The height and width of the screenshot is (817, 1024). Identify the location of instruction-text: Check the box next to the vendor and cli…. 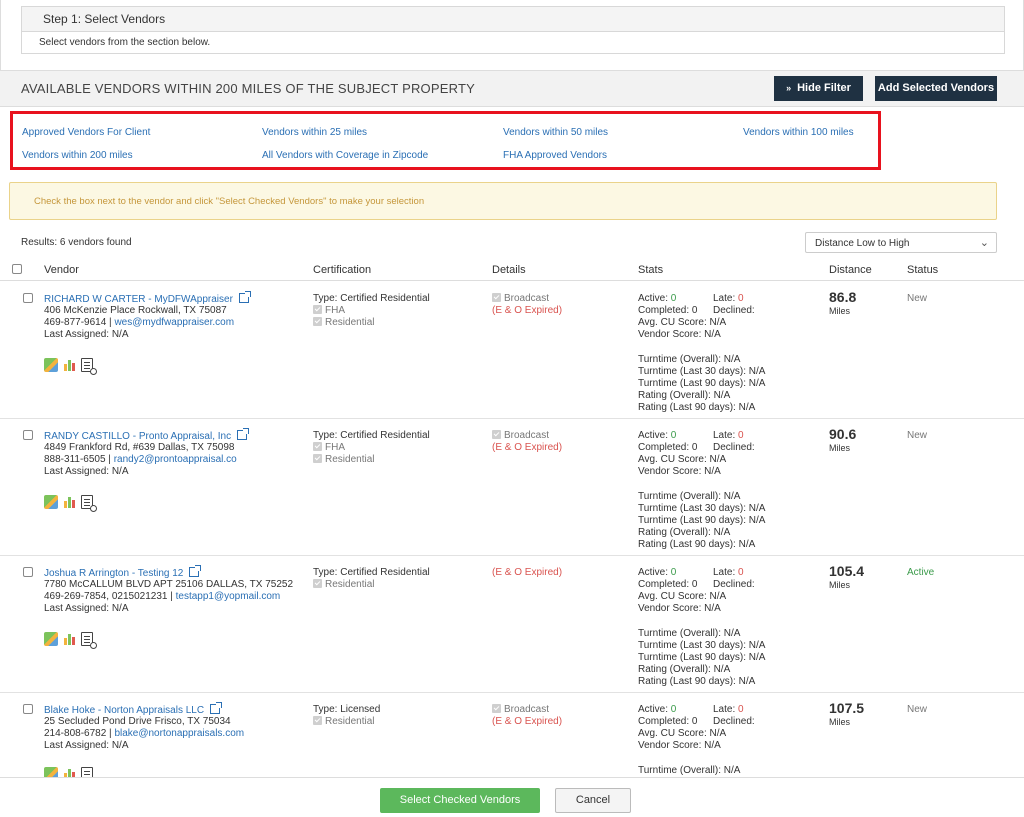
(229, 201).